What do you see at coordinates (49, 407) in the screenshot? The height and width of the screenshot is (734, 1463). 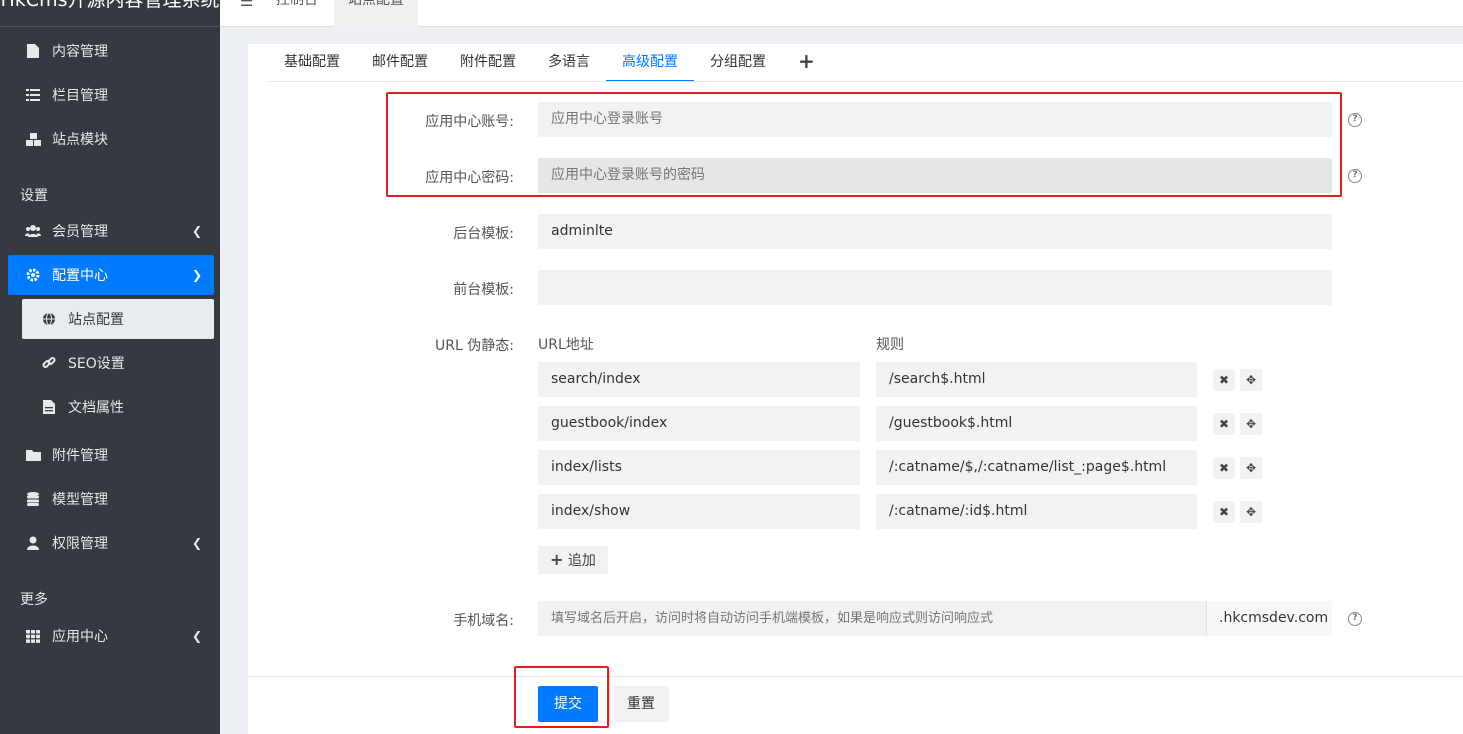 I see `file-text-icon` at bounding box center [49, 407].